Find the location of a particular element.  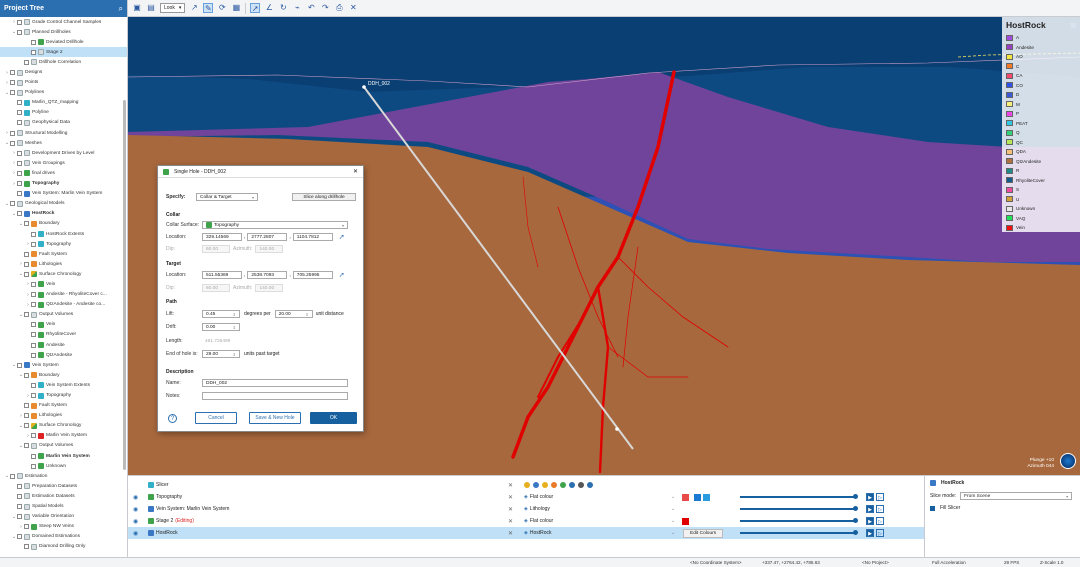

target-z-input: 705.25995 is located at coordinates (312, 275).